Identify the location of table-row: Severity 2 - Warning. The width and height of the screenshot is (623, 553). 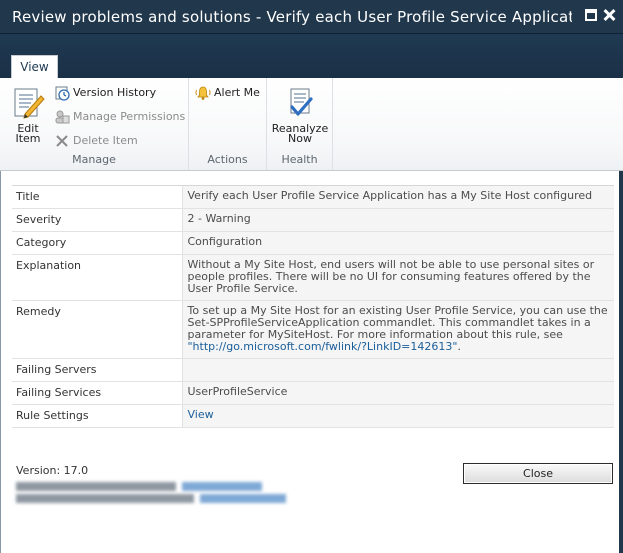
(313, 220).